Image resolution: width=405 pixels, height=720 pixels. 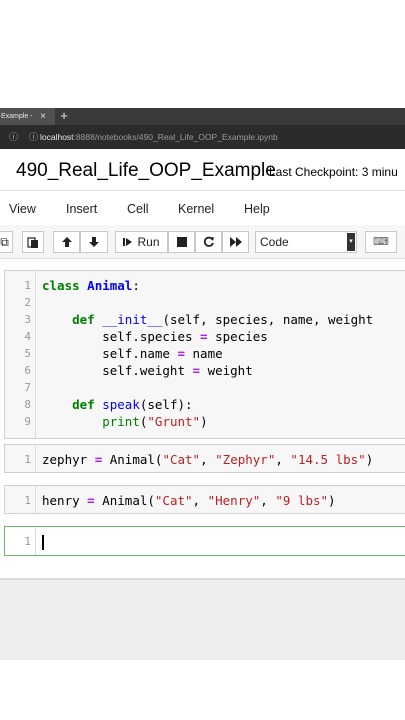 What do you see at coordinates (196, 209) in the screenshot?
I see `menu-kernel: Kernel` at bounding box center [196, 209].